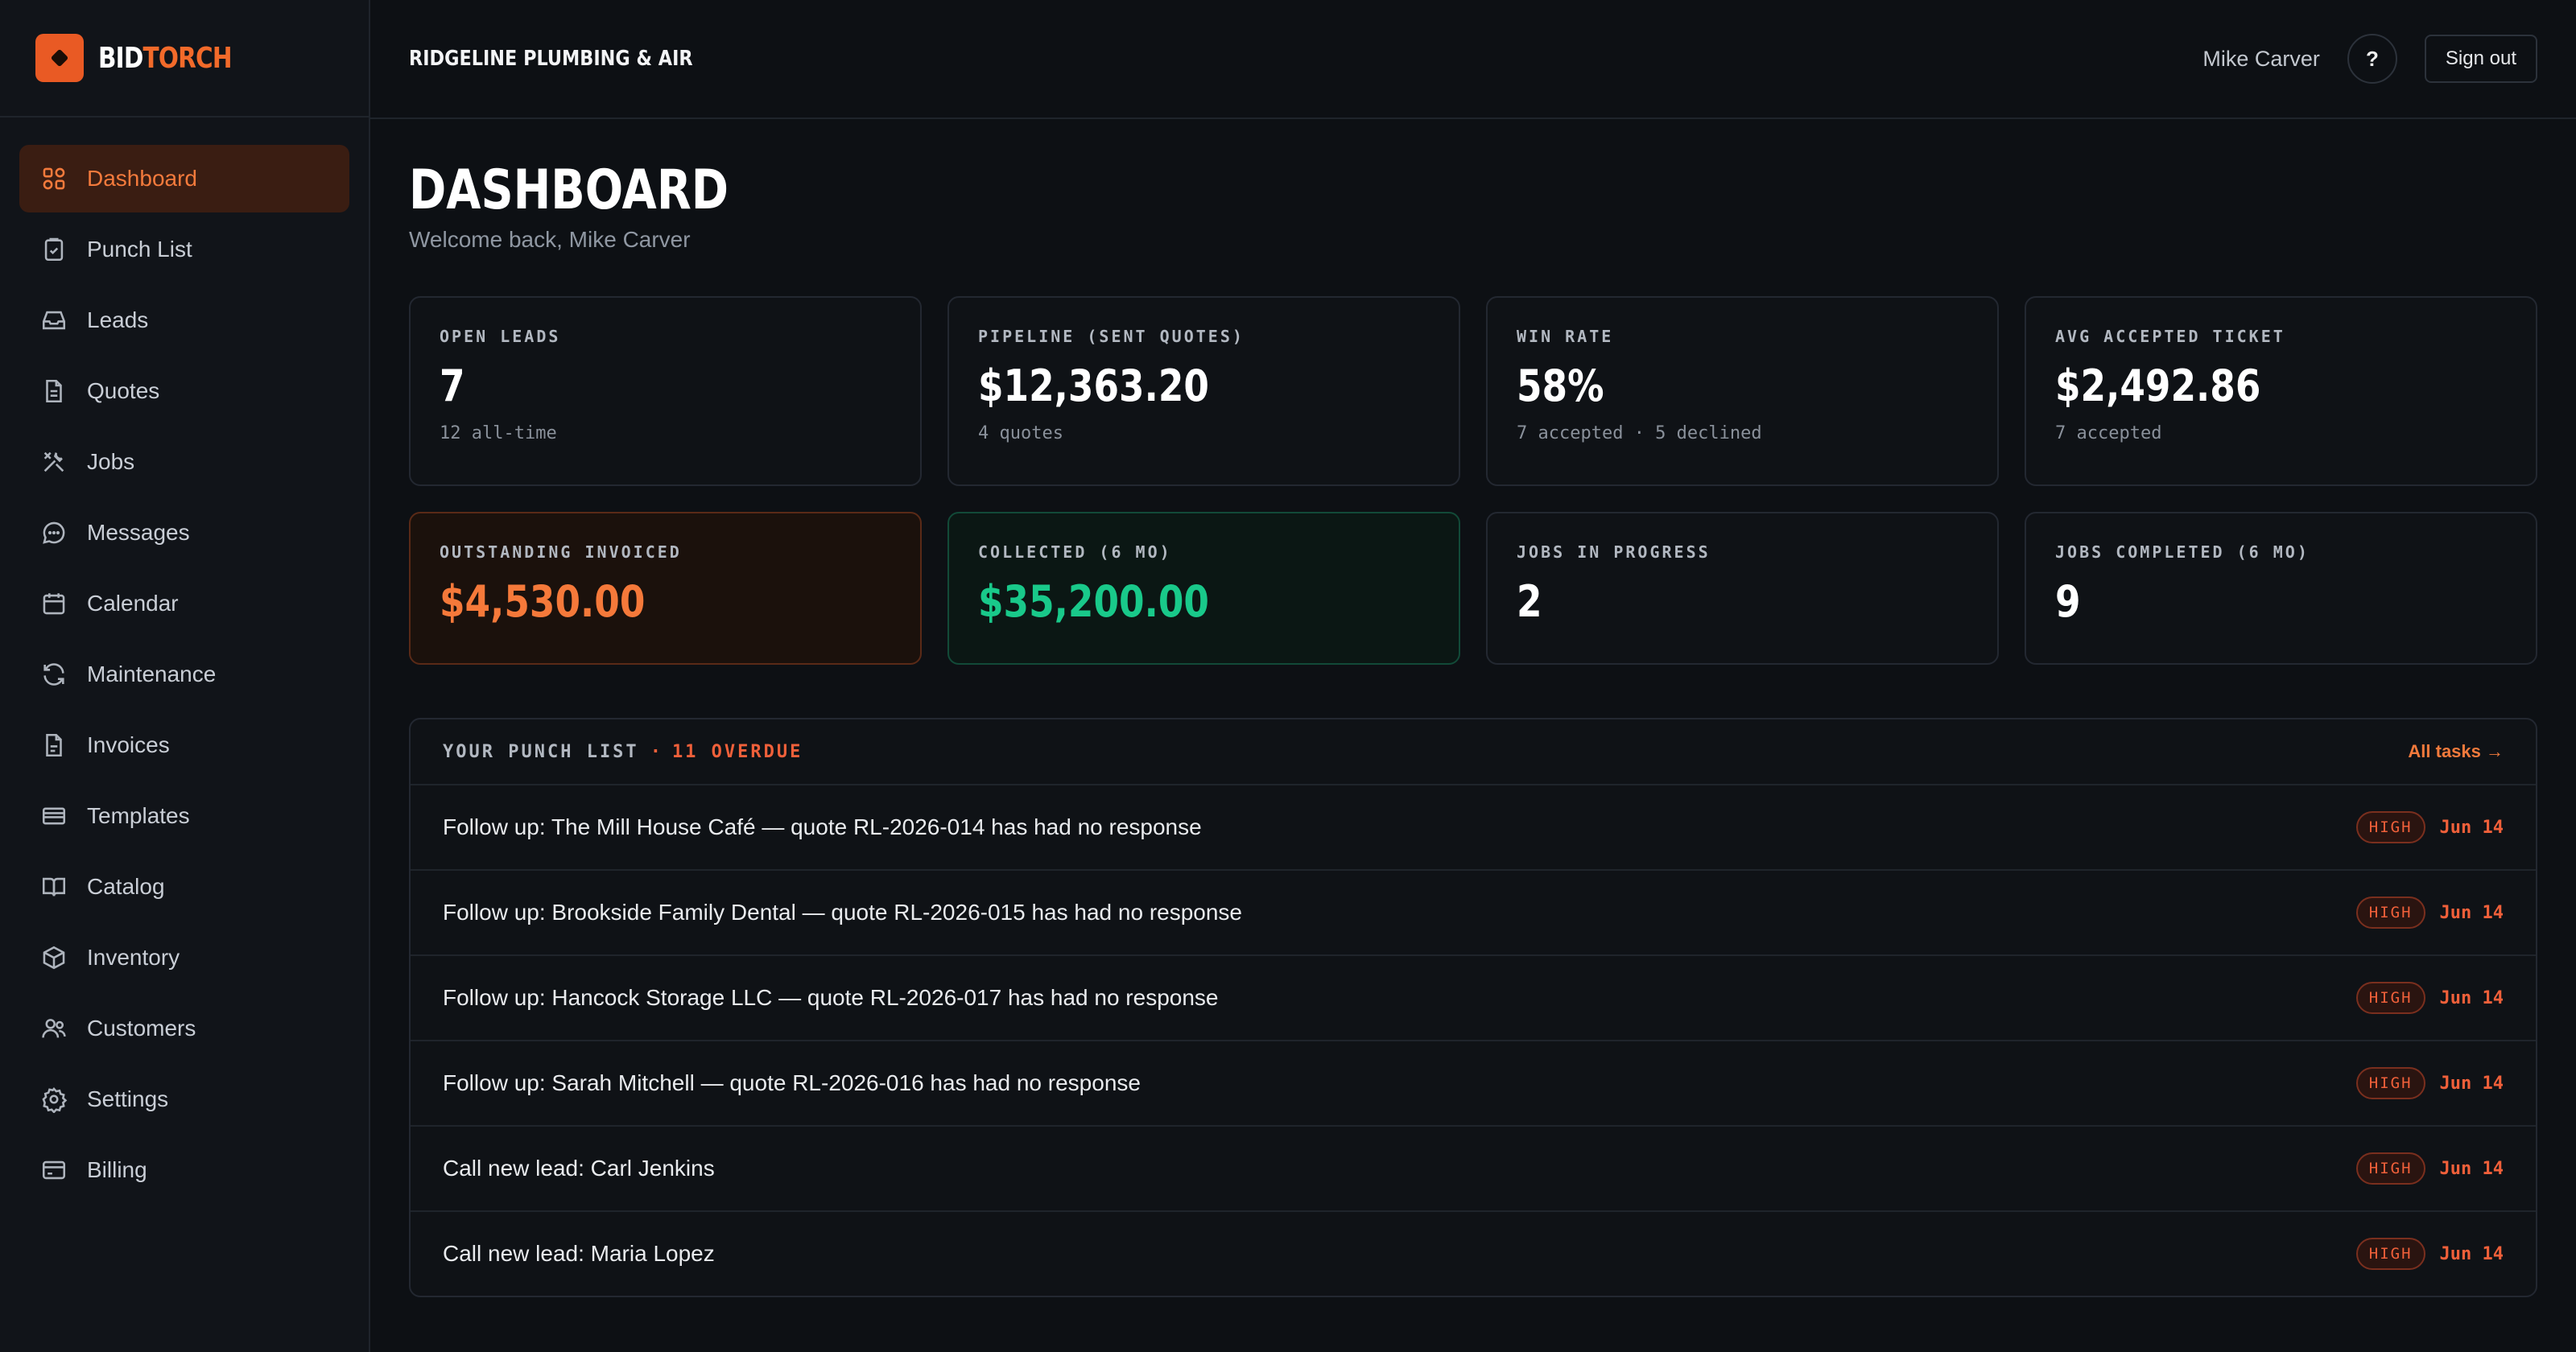 The image size is (2576, 1352). What do you see at coordinates (1473, 1169) in the screenshot?
I see `task-row: Call new lead: Carl Jenkins HIGH Jun 14` at bounding box center [1473, 1169].